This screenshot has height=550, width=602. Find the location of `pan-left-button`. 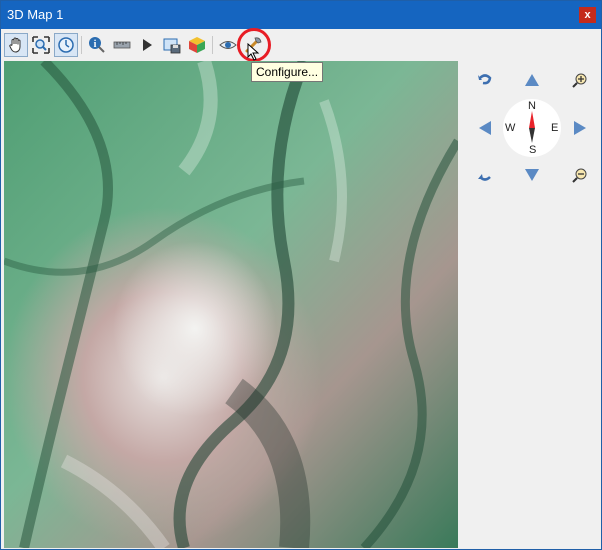

pan-left-button is located at coordinates (485, 128).